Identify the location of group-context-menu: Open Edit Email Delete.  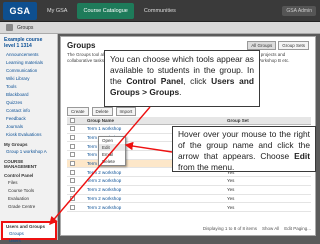
(112, 151).